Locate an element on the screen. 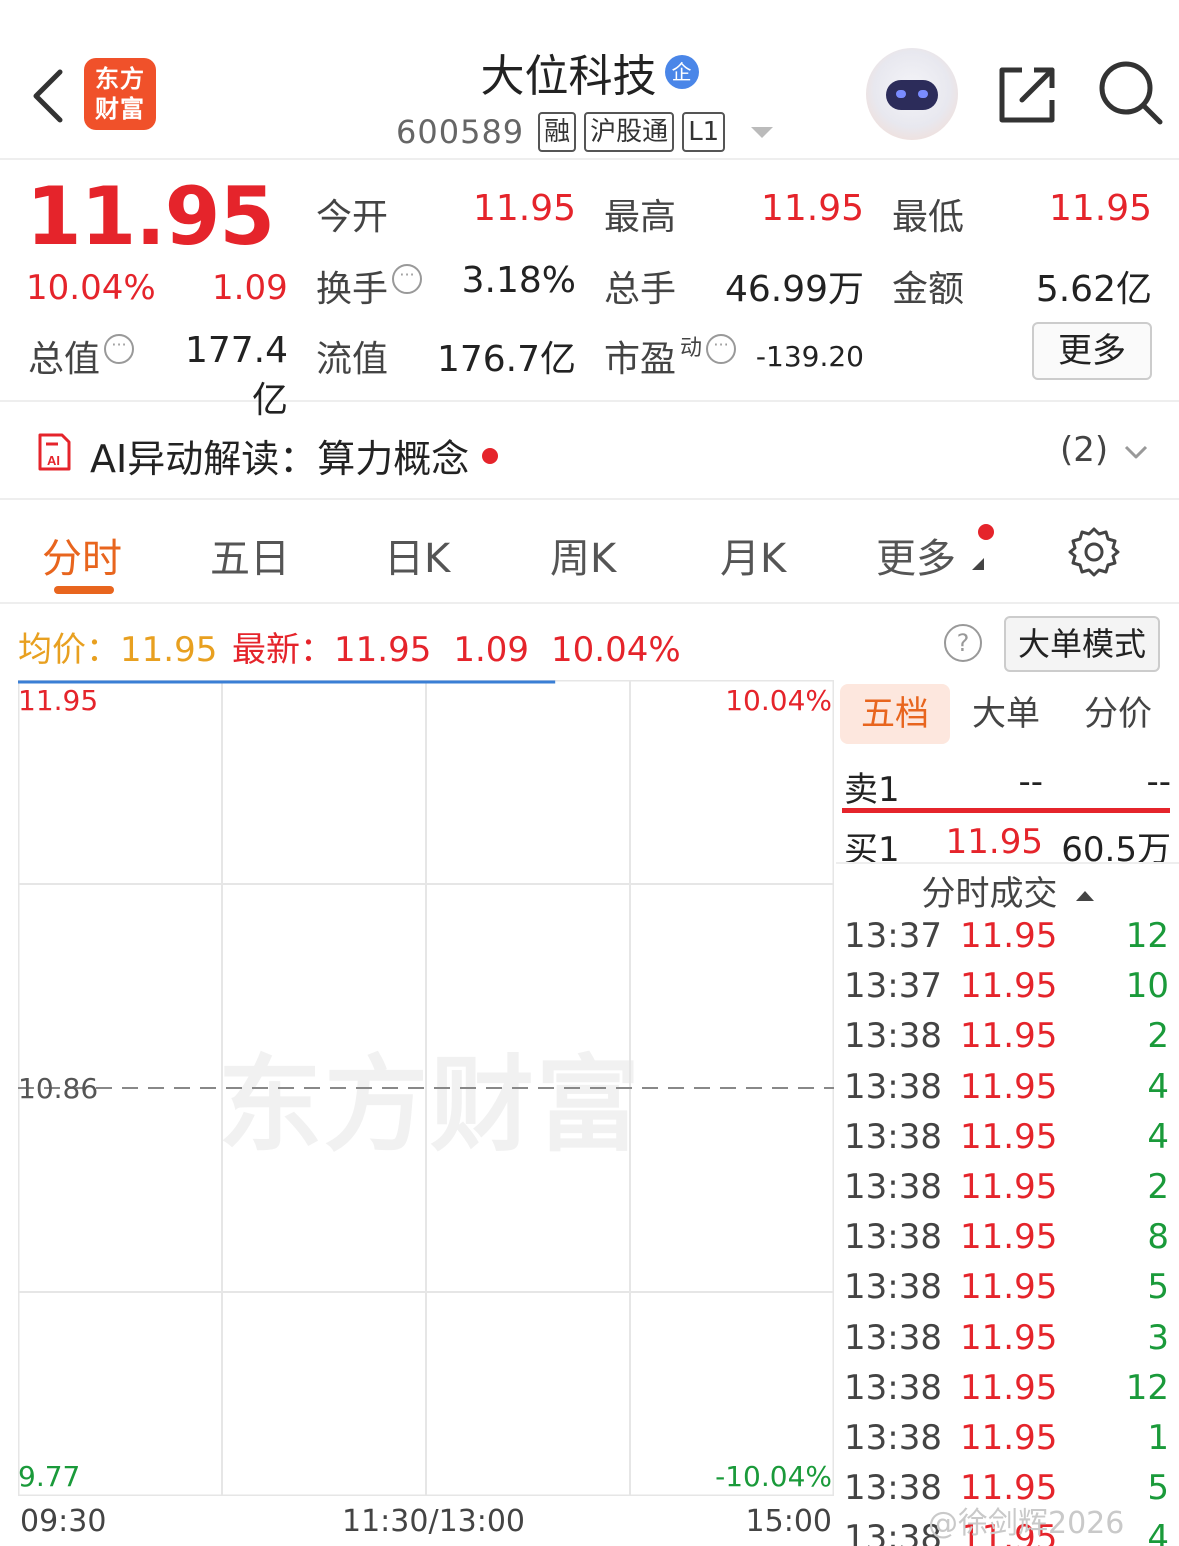  amount-value: 5.62亿 is located at coordinates (1093, 289).